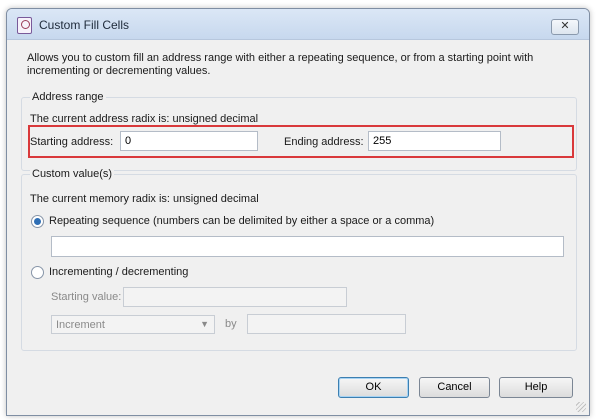  Describe the element at coordinates (118, 272) in the screenshot. I see `incrementing-label: Incrementing / decrementing` at that location.